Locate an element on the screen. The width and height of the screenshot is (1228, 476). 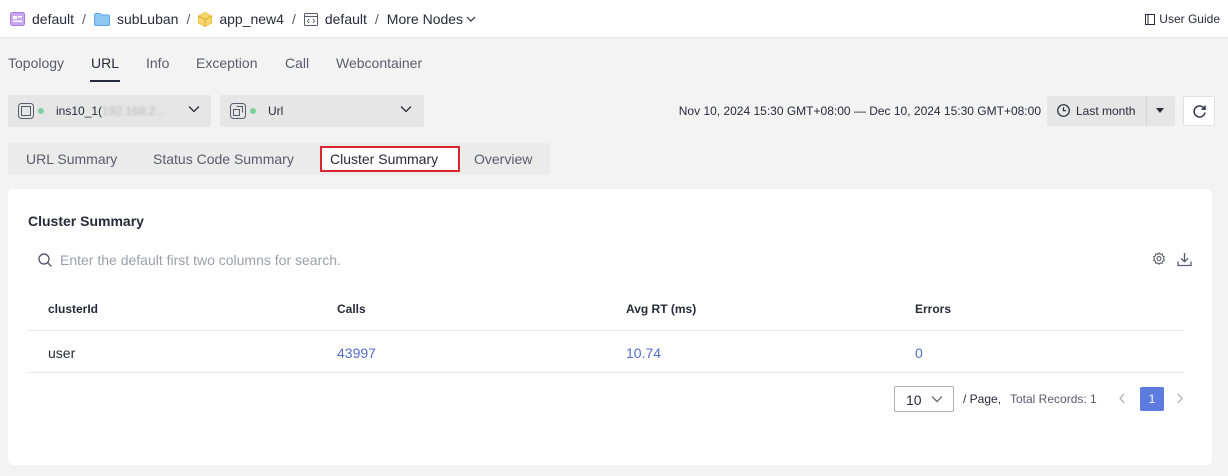
per-page-label: / Page, is located at coordinates (982, 399).